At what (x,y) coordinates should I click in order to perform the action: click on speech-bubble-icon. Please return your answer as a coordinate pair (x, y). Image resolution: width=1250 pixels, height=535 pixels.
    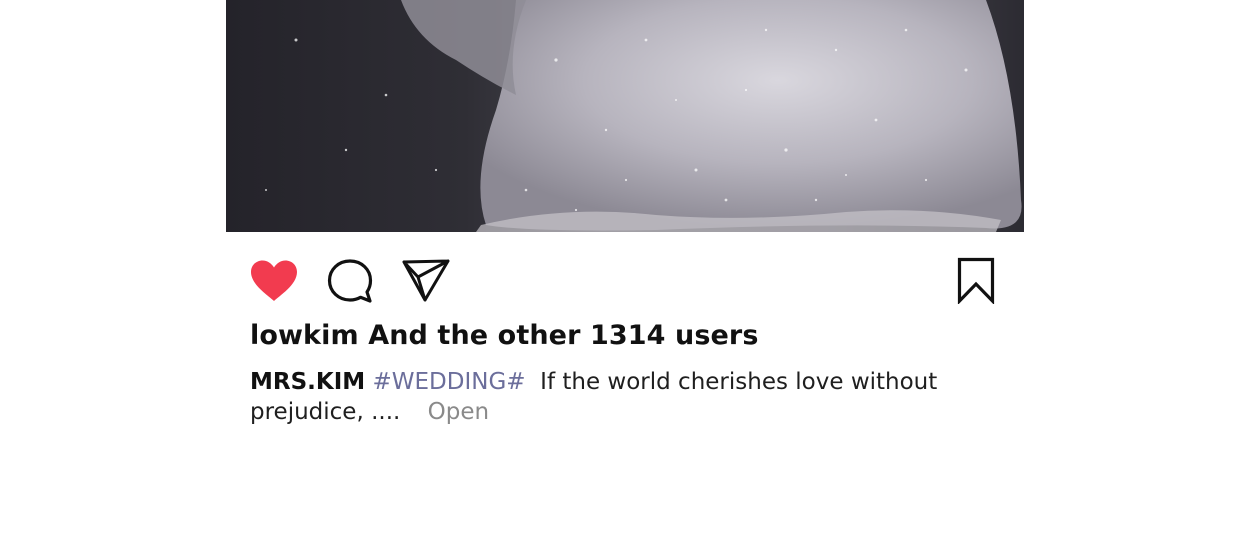
    Looking at the image, I should click on (350, 281).